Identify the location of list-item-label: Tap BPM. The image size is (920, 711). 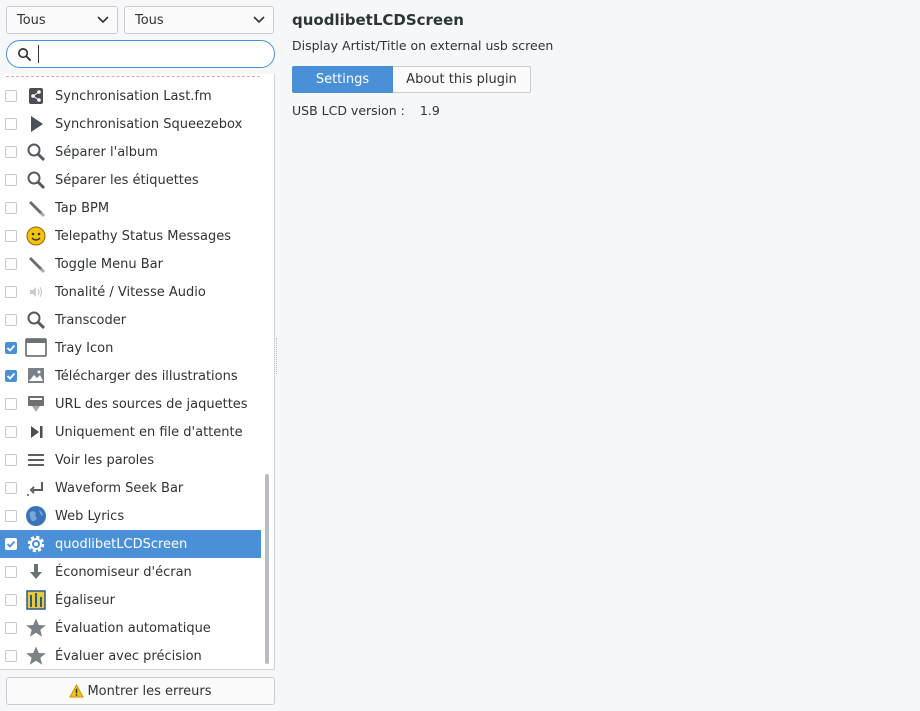
(82, 208).